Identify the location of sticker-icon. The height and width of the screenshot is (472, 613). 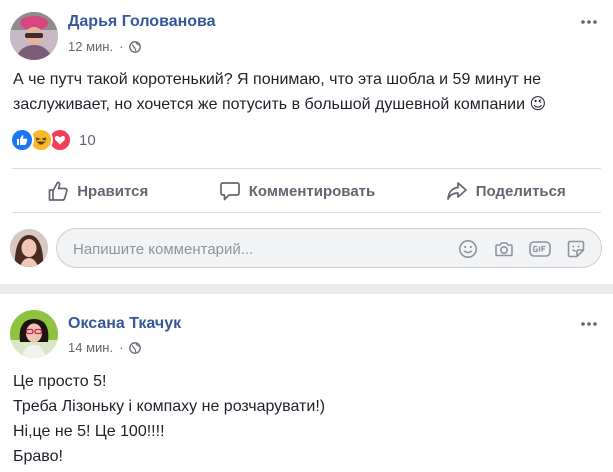
(576, 249).